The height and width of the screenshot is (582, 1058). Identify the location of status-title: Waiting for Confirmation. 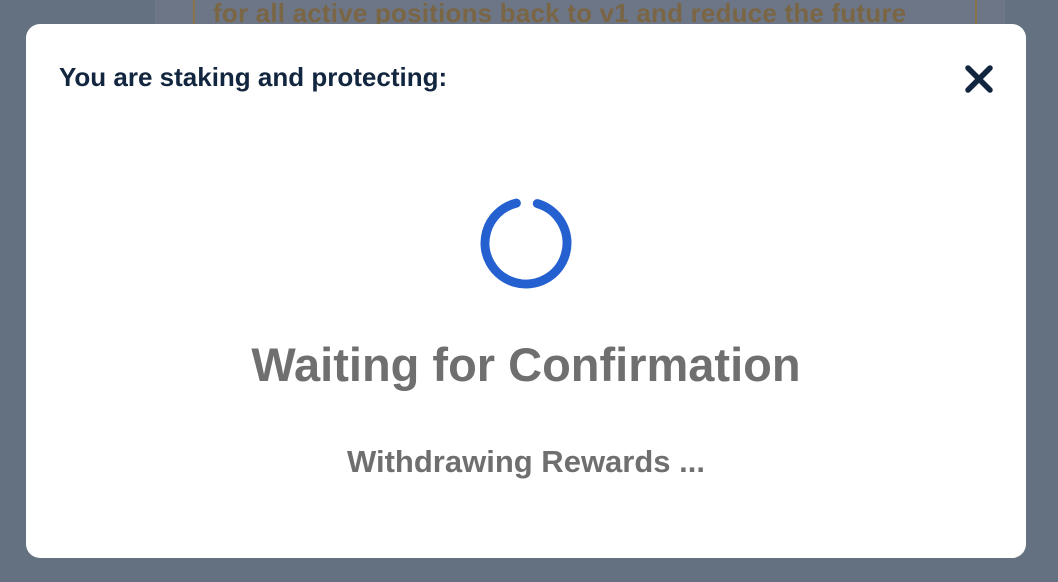
(526, 364).